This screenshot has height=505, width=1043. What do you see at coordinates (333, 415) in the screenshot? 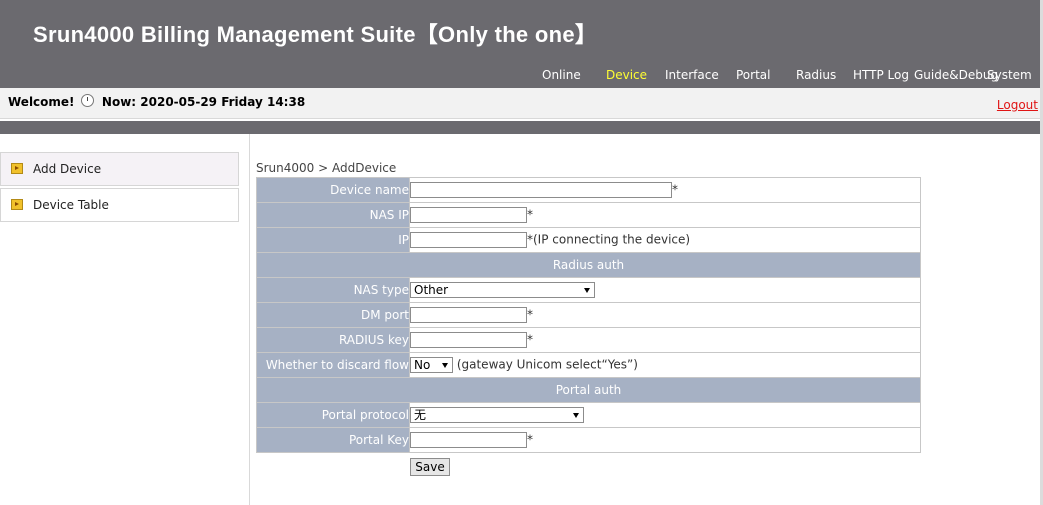
I see `portal-protocol-label: Portal protocol` at bounding box center [333, 415].